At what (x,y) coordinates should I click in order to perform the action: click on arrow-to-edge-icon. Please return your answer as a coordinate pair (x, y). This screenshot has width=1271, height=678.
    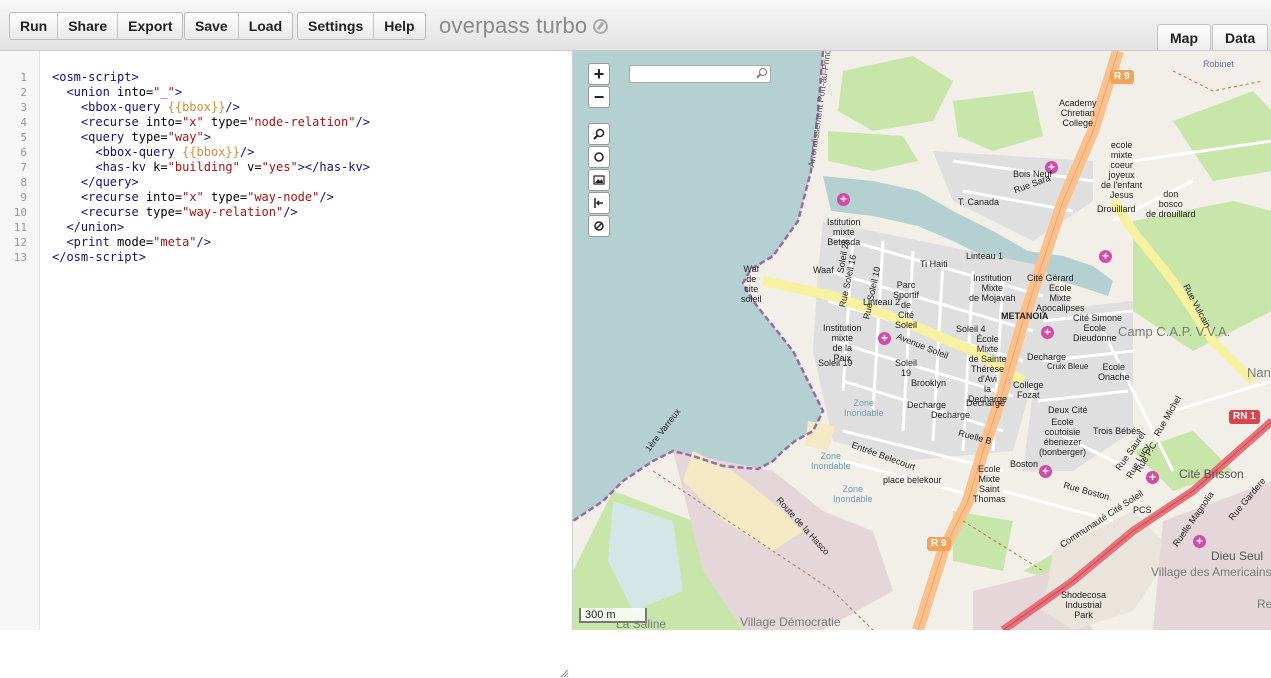
    Looking at the image, I should click on (598, 203).